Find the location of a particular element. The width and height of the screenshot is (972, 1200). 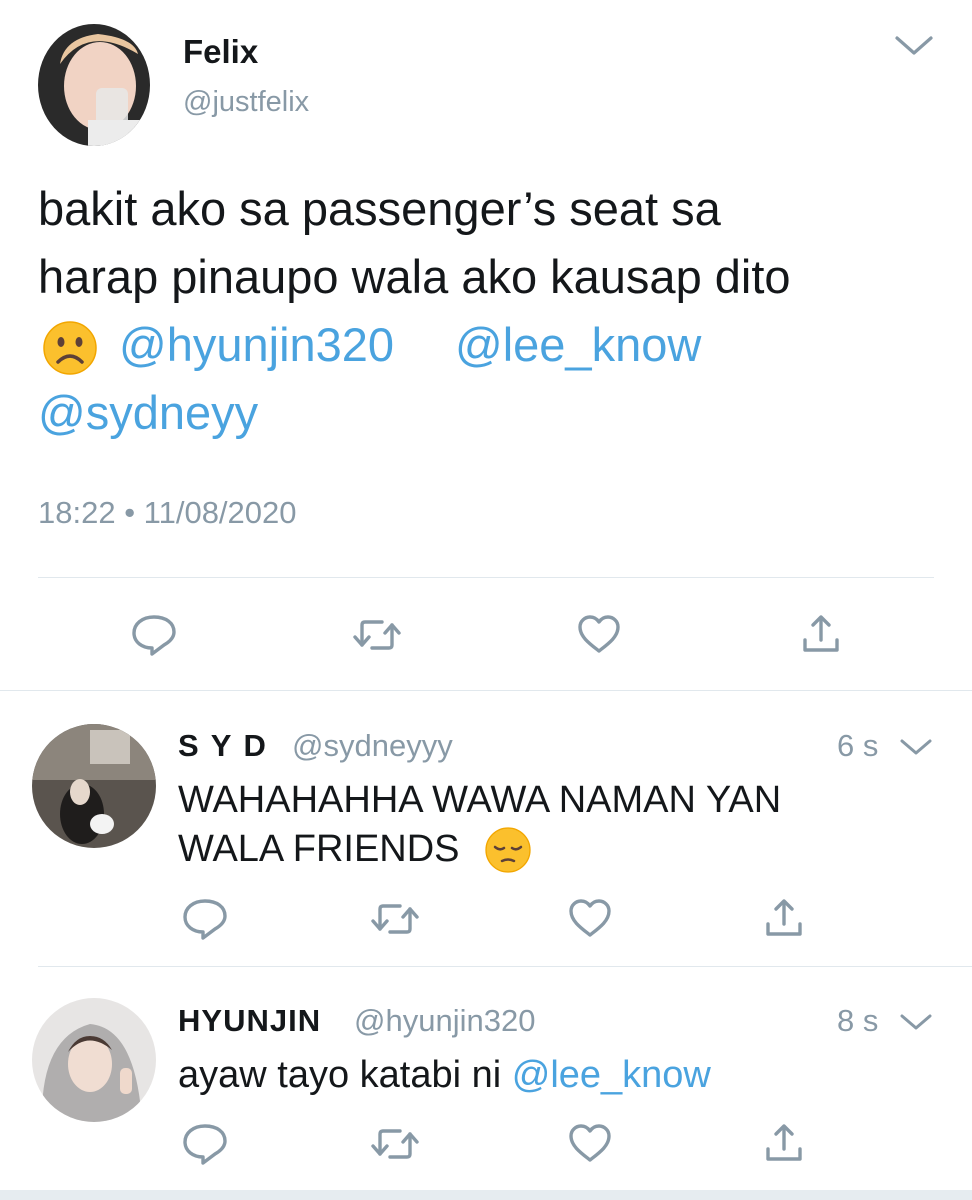

frowning-face-emoji is located at coordinates (70, 348).